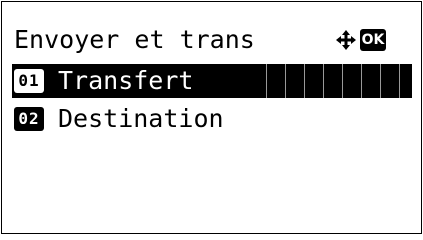 The width and height of the screenshot is (423, 240). Describe the element at coordinates (29, 81) in the screenshot. I see `item-number-badge: 01` at that location.